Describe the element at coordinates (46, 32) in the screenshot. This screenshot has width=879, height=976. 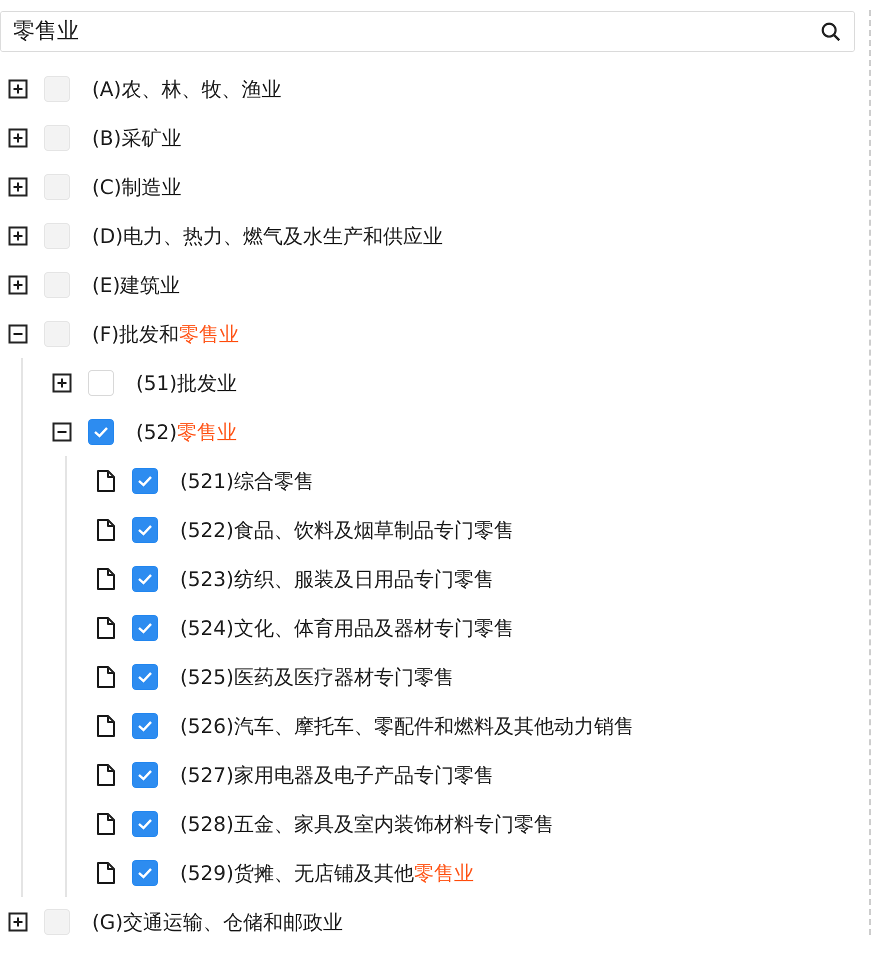
I see `search-value: 零售业` at that location.